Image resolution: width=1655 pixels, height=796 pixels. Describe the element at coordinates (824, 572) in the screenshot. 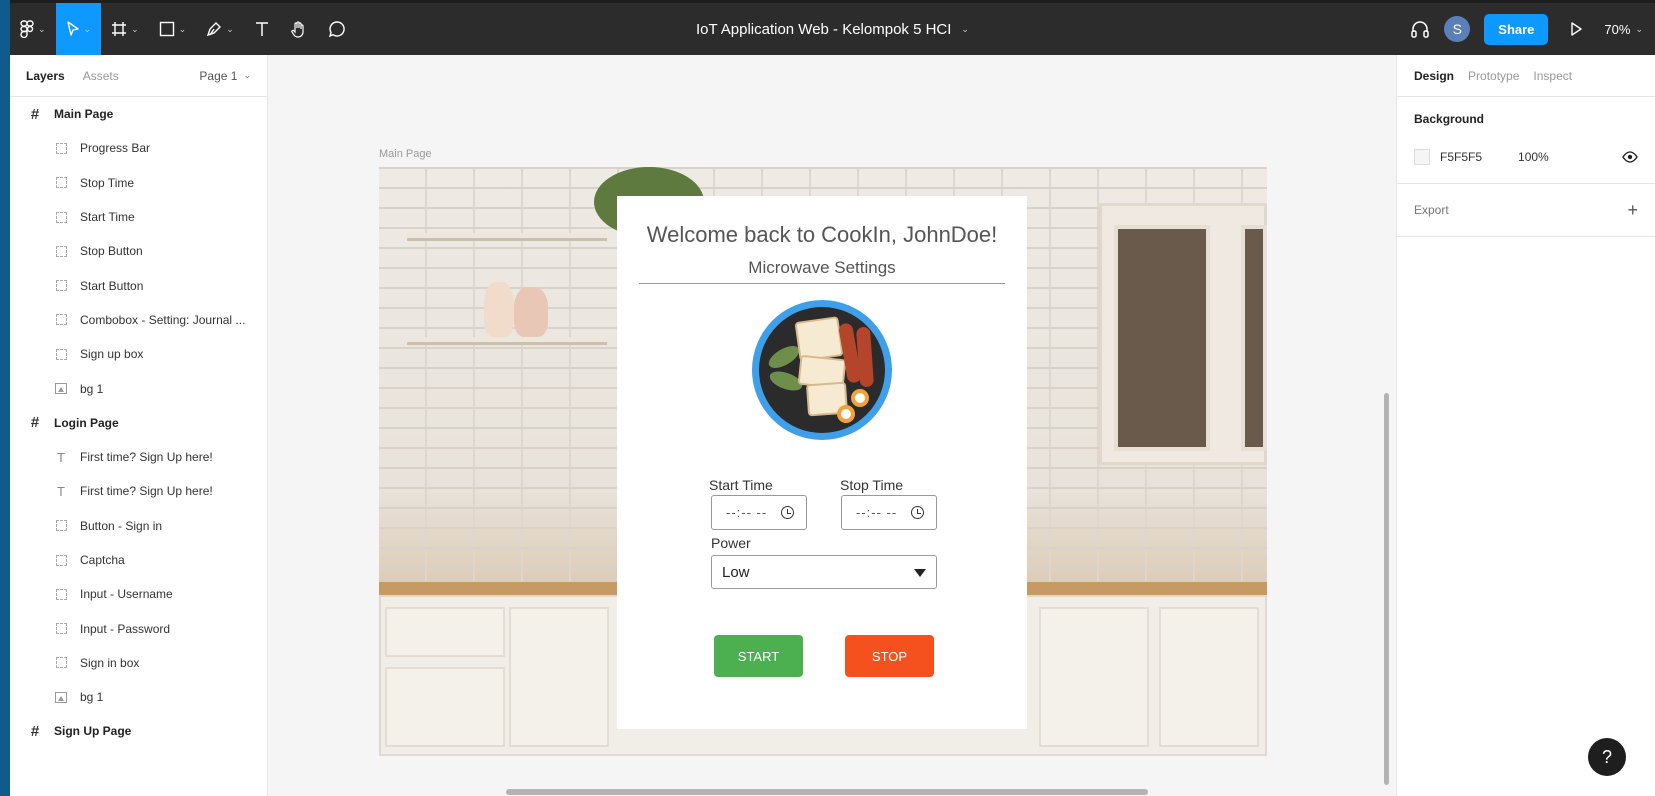

I see `power-select: Low` at that location.